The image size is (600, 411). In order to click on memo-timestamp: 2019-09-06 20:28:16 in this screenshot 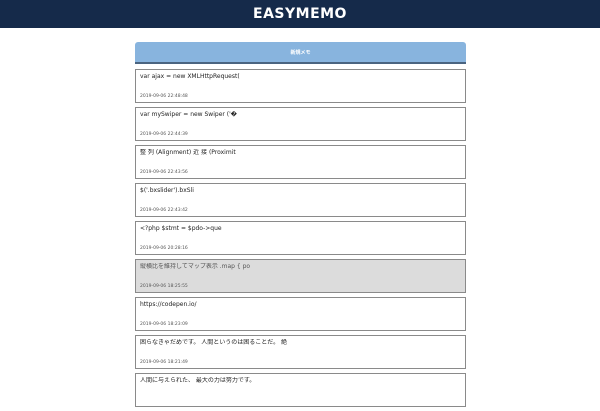, I will do `click(164, 248)`.